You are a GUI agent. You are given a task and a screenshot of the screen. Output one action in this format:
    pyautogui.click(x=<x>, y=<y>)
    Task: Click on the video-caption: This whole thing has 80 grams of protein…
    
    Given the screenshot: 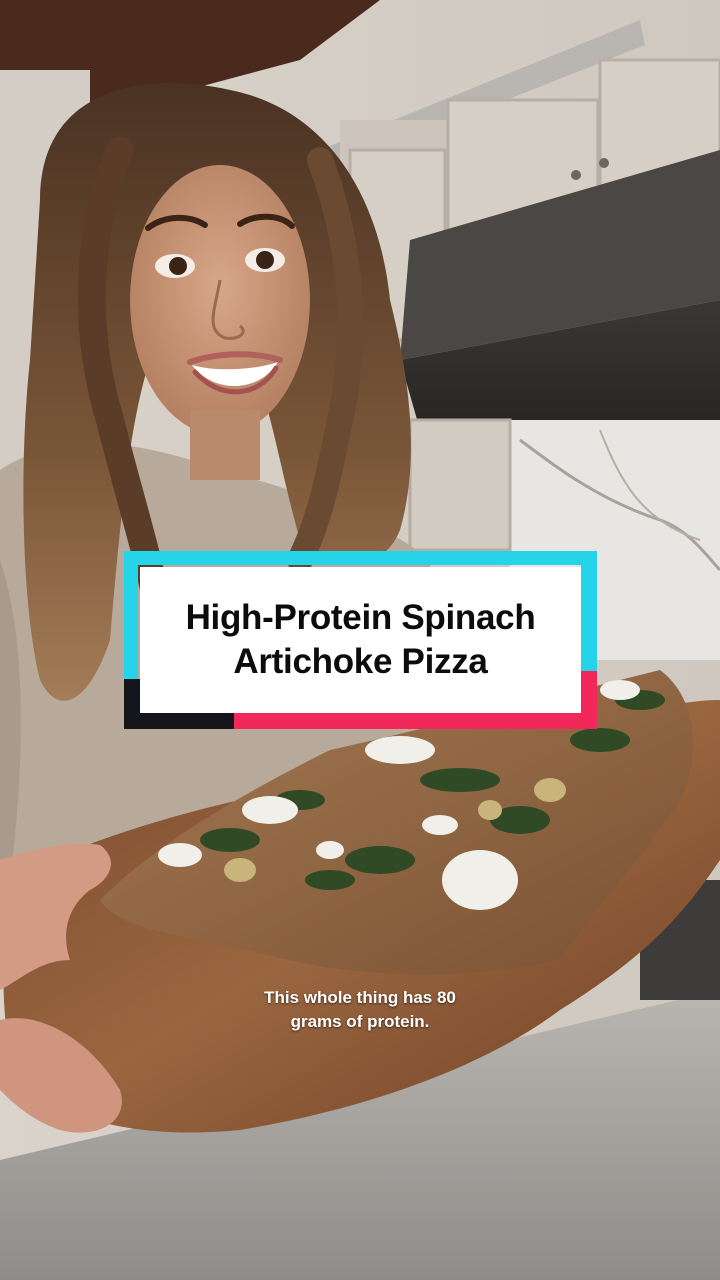 What is the action you would take?
    pyautogui.click(x=360, y=1010)
    